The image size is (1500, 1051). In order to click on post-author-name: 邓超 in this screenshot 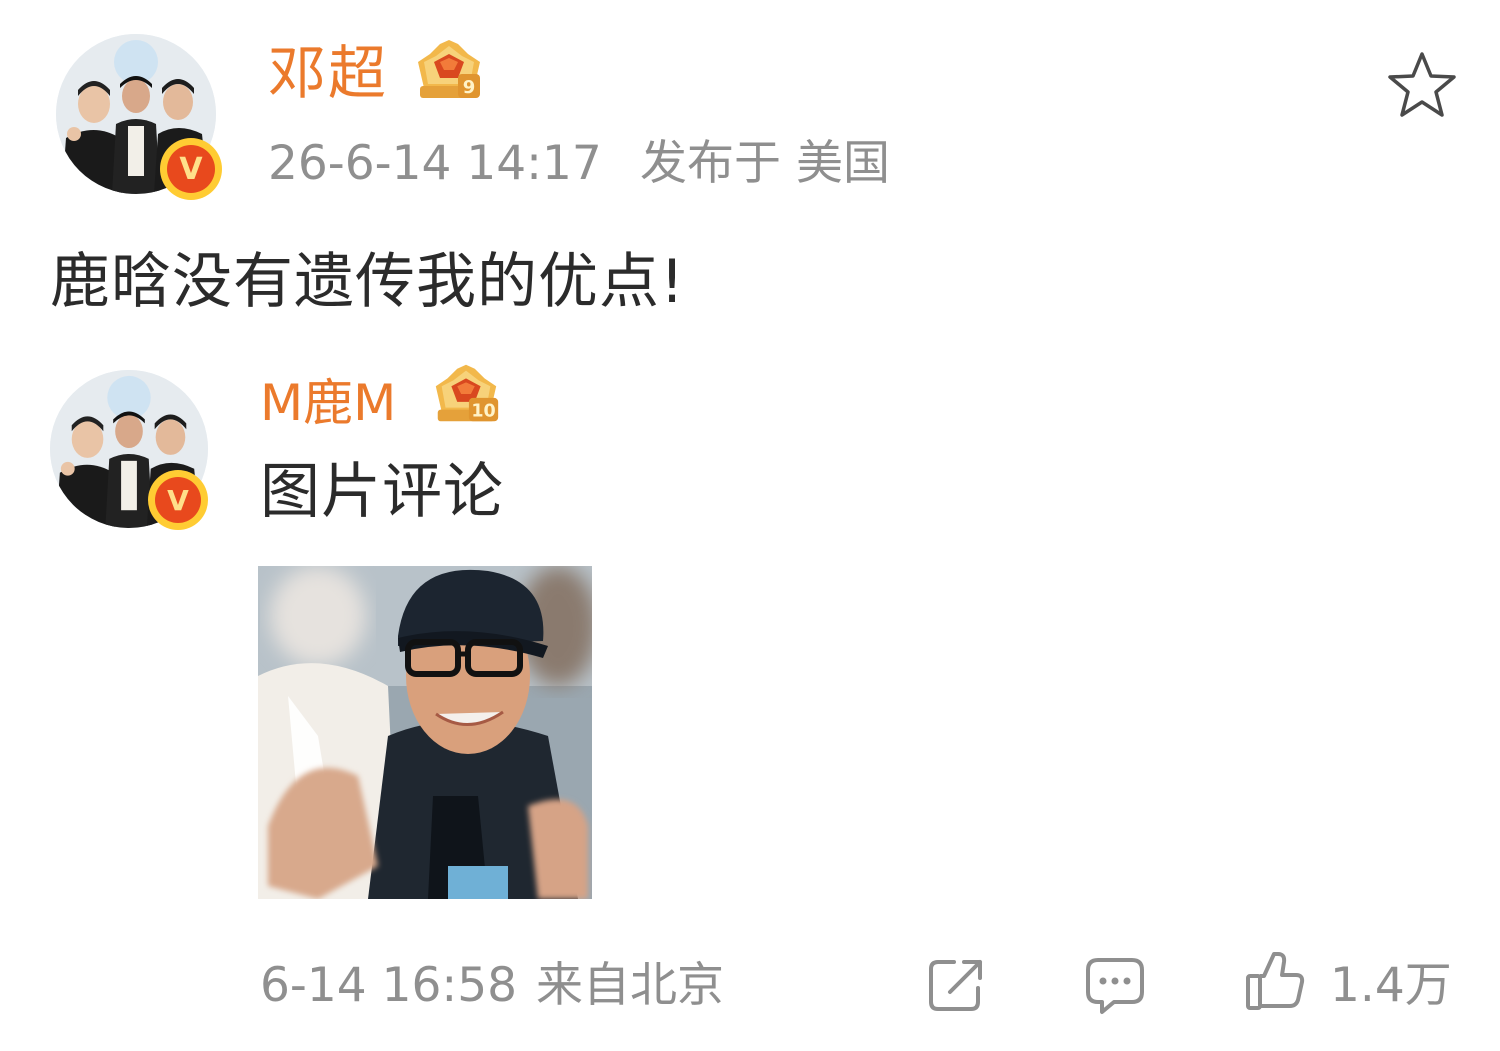, I will do `click(328, 73)`.